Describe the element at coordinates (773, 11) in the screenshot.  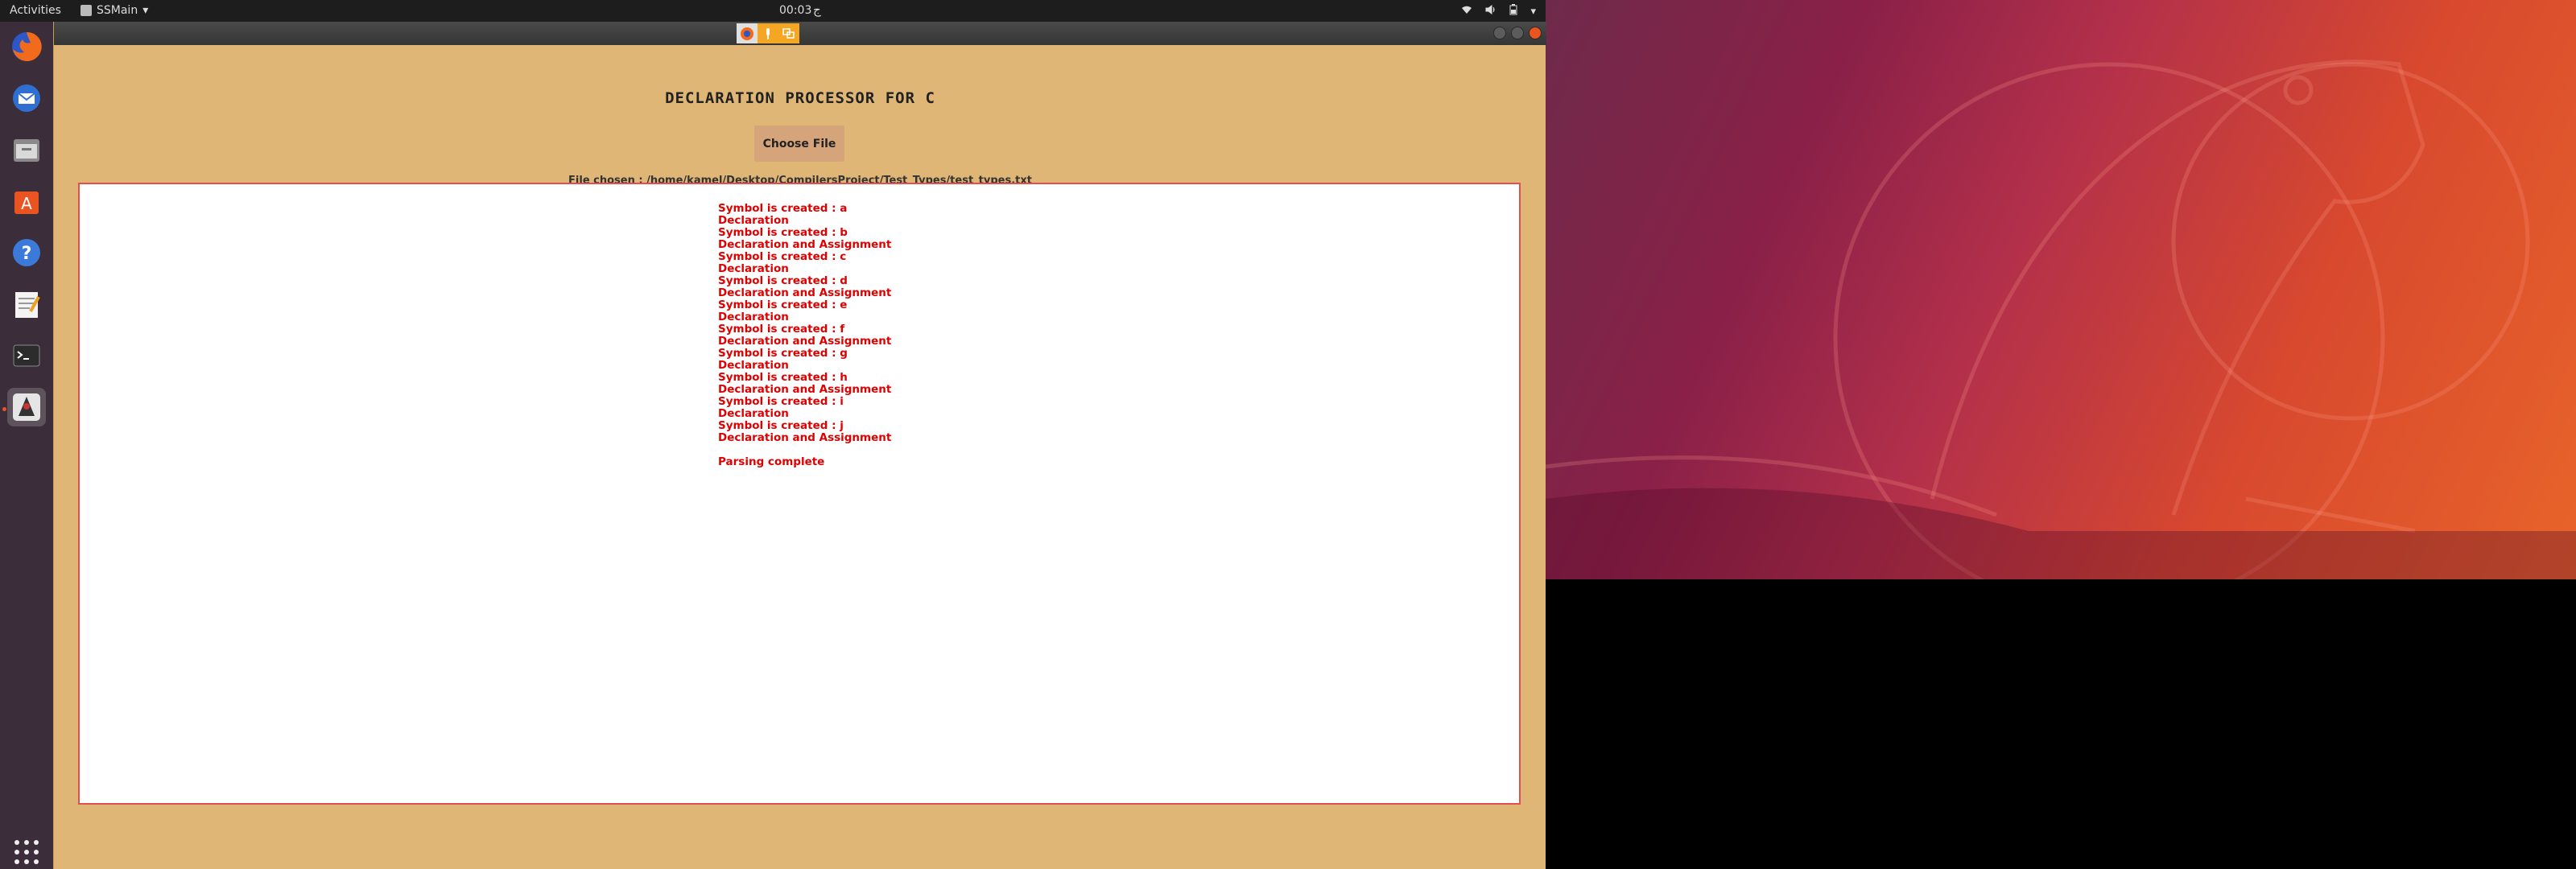
I see `top-bar: Activities SSMain ▾ 00:03 ج ▾` at that location.